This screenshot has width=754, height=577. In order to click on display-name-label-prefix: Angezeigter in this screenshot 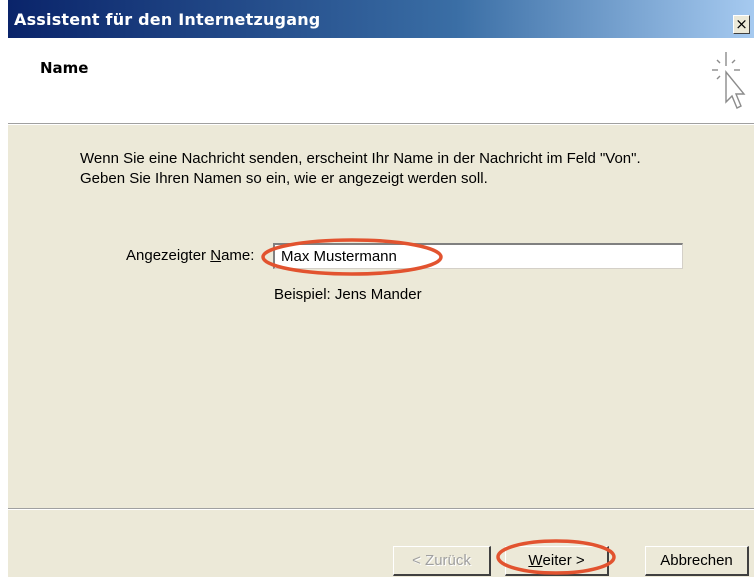, I will do `click(168, 255)`.